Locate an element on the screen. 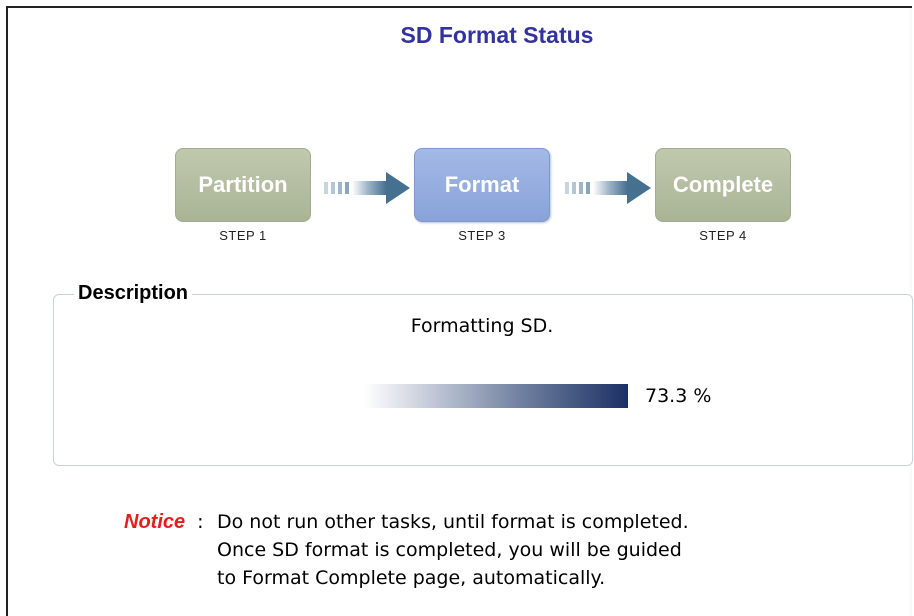  notice-label: Notice is located at coordinates (155, 522).